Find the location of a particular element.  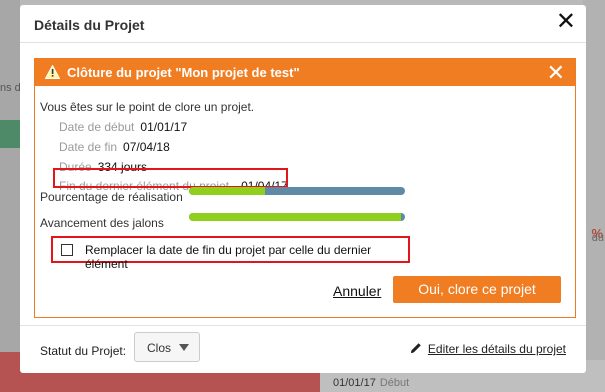

warning-icon is located at coordinates (52, 73).